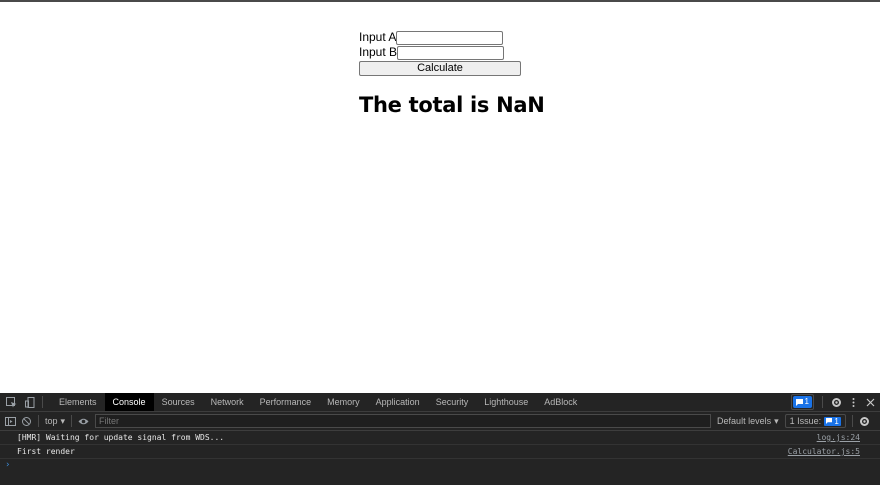  What do you see at coordinates (26, 421) in the screenshot?
I see `clear-console-icon` at bounding box center [26, 421].